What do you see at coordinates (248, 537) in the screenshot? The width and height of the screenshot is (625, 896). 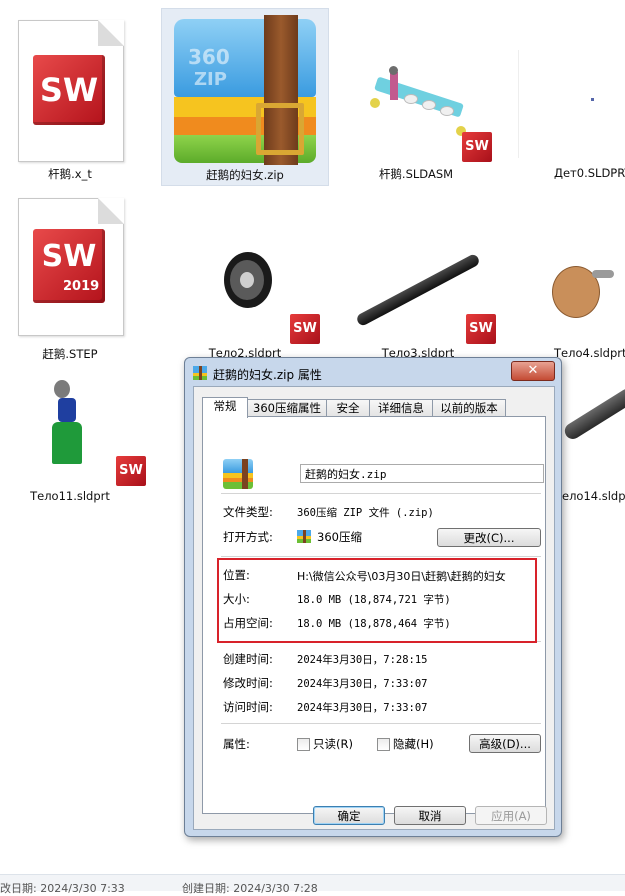 I see `open-with-label: 打开方式:` at bounding box center [248, 537].